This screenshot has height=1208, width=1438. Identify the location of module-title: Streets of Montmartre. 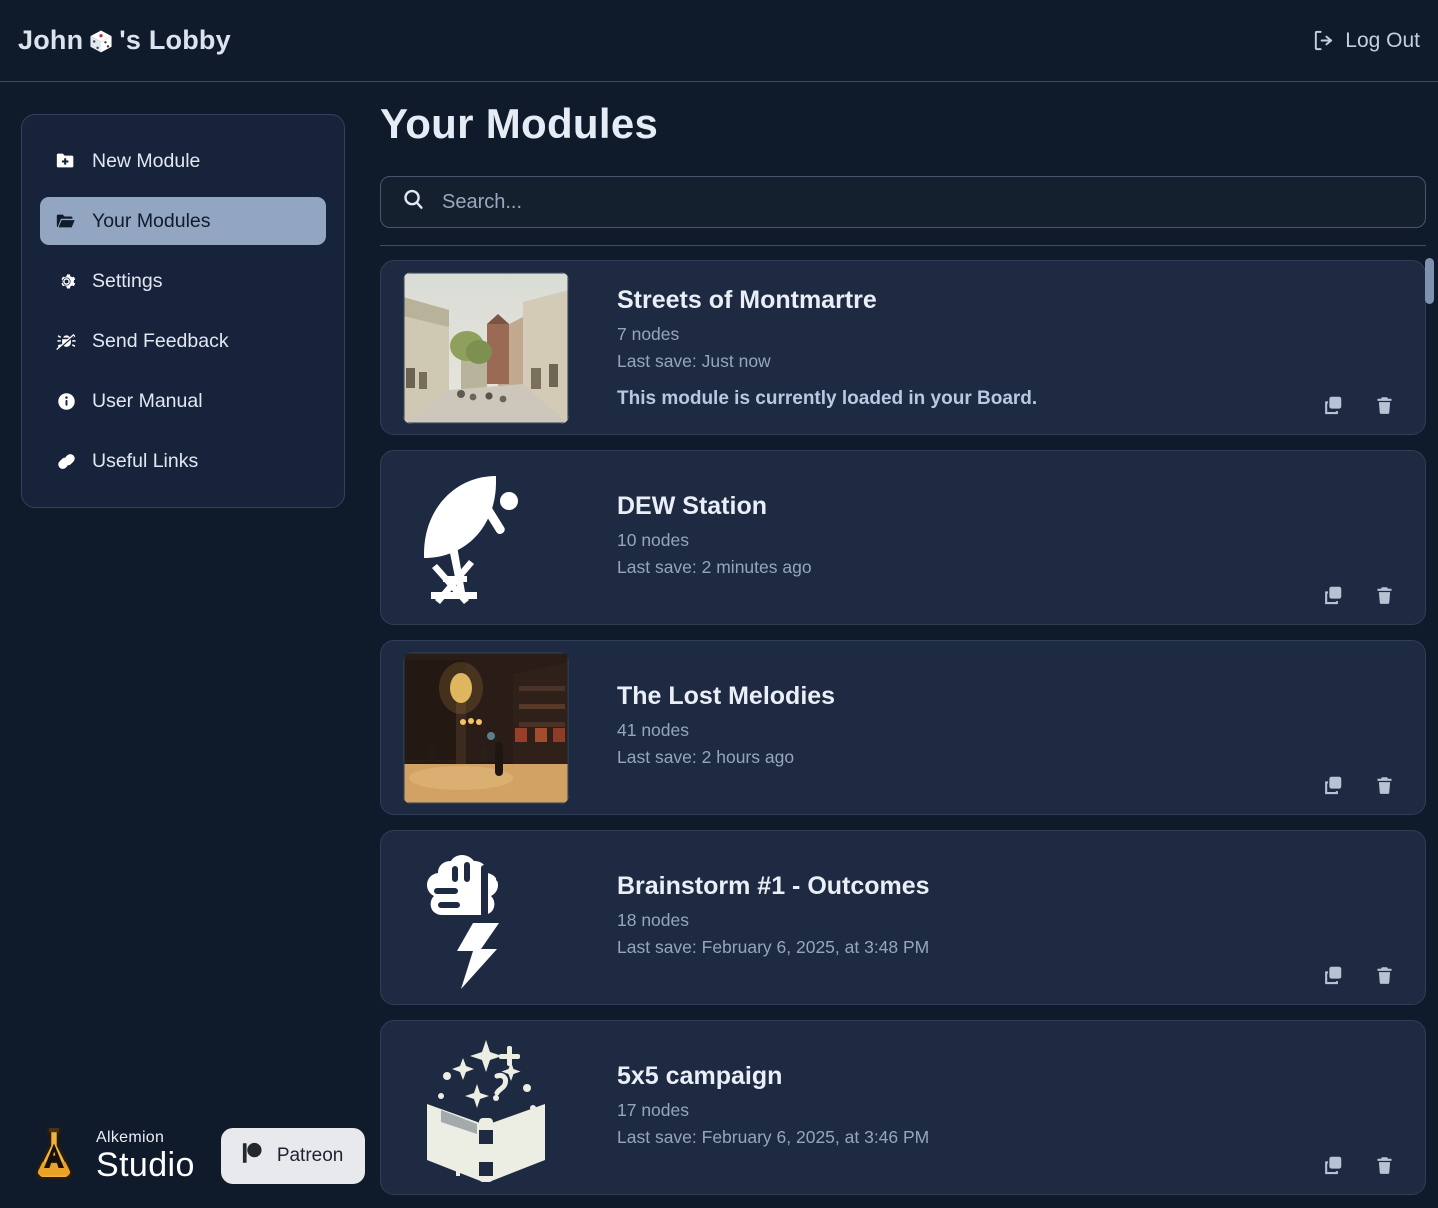
(747, 299).